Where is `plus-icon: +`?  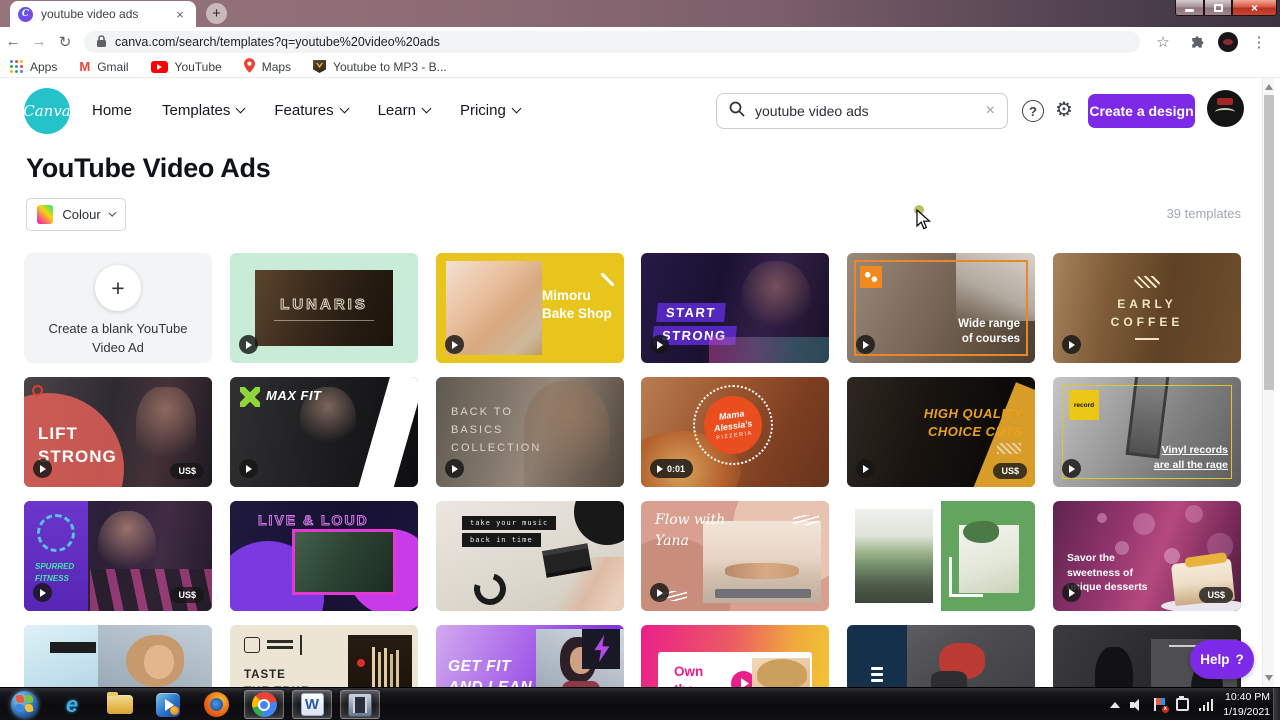
plus-icon: + is located at coordinates (118, 288).